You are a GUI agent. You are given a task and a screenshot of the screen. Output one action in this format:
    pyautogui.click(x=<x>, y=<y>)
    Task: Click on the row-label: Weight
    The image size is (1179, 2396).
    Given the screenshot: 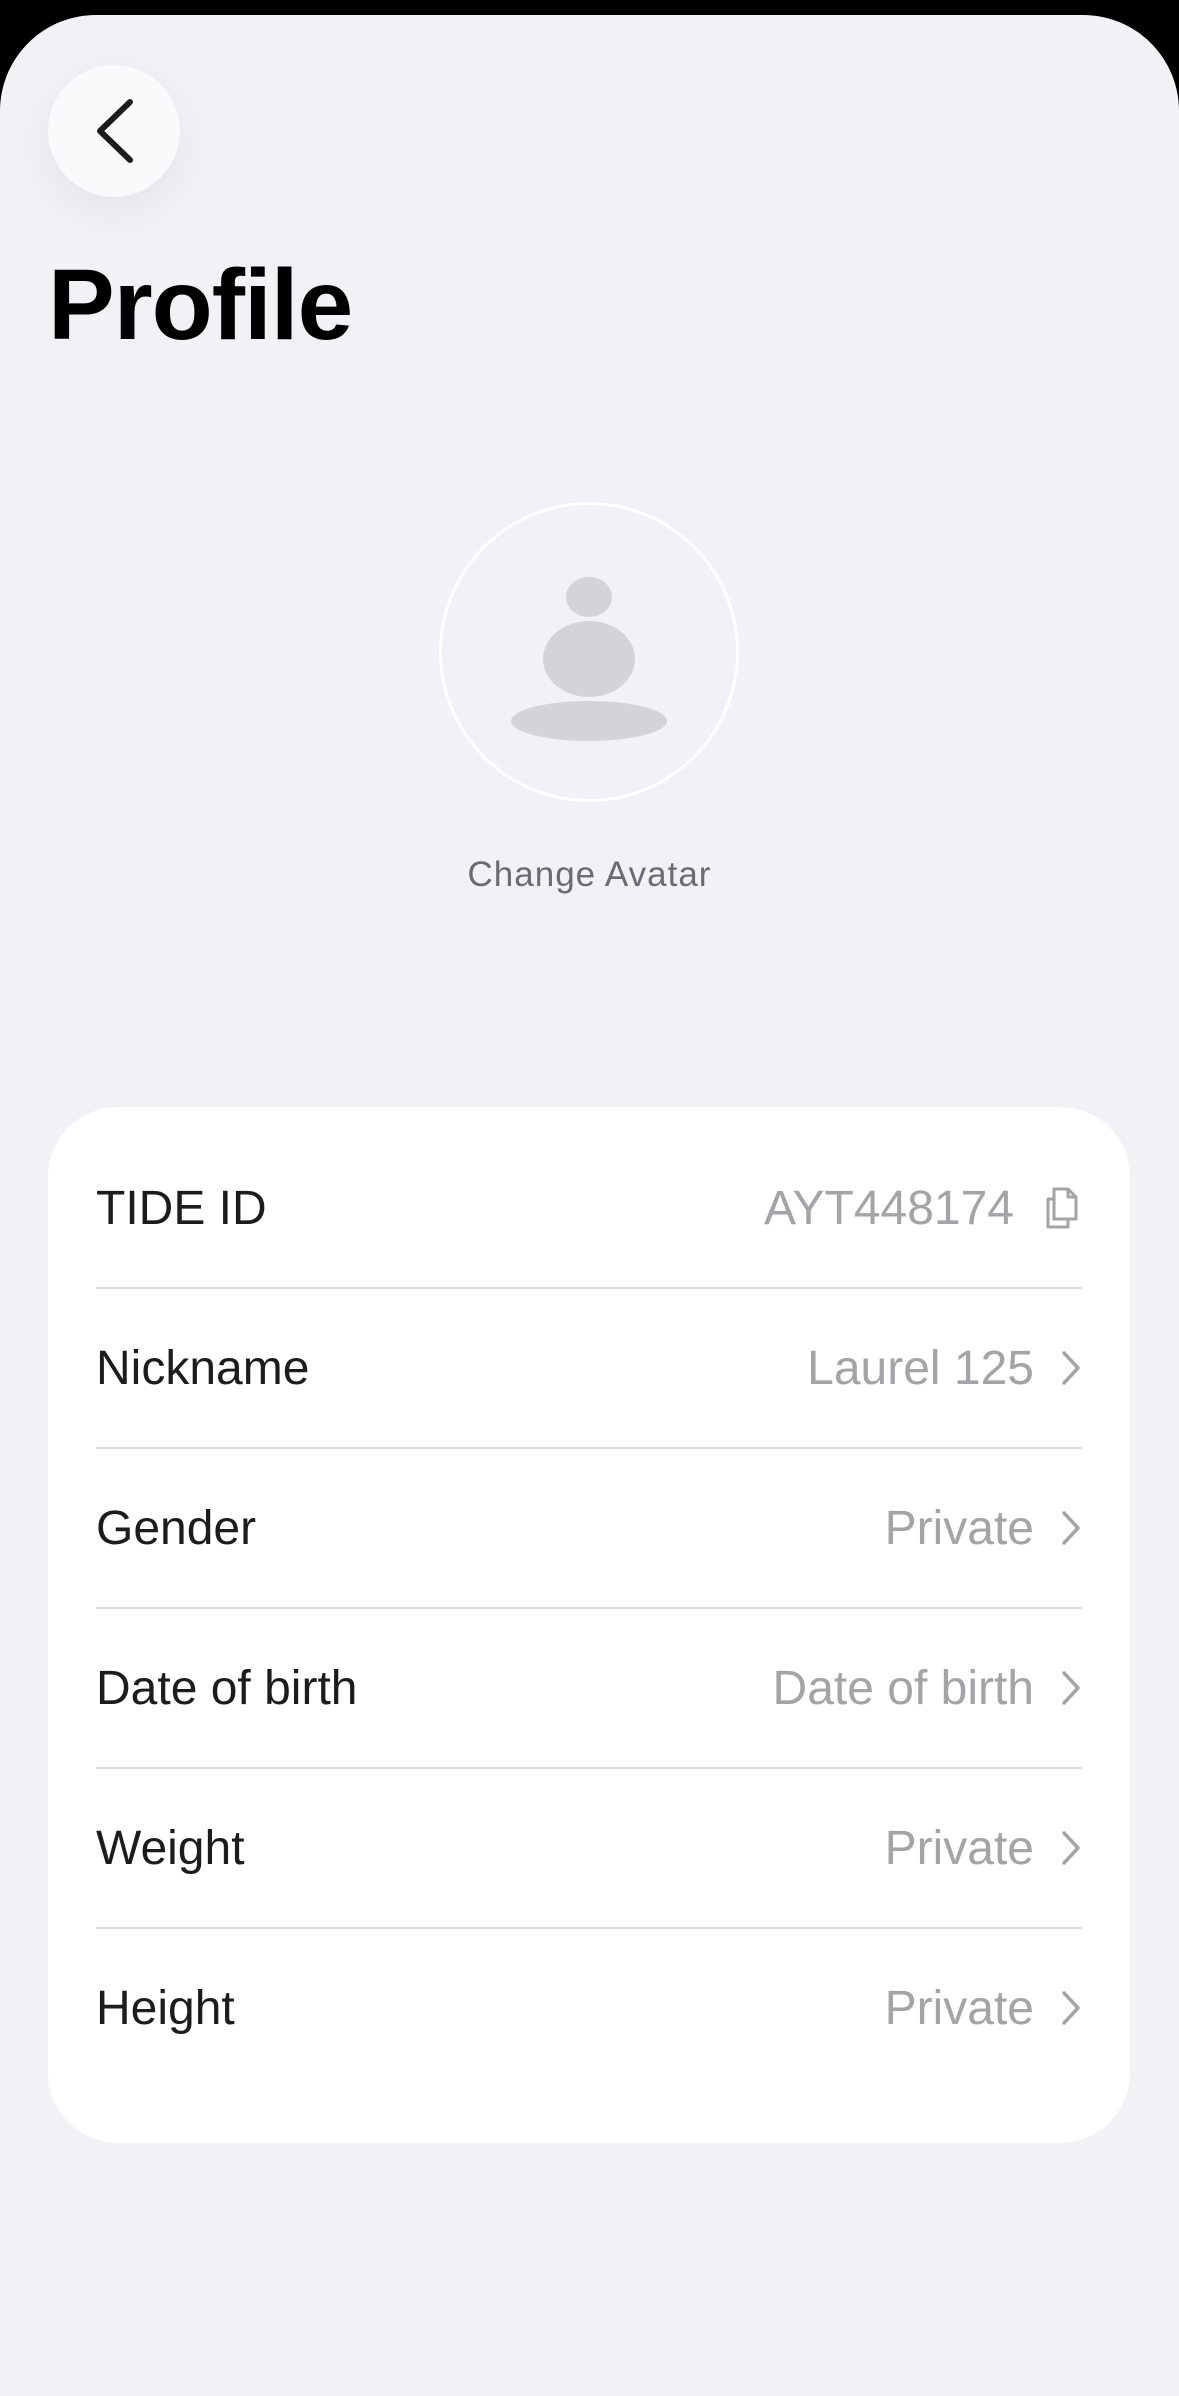 What is the action you would take?
    pyautogui.click(x=170, y=1848)
    